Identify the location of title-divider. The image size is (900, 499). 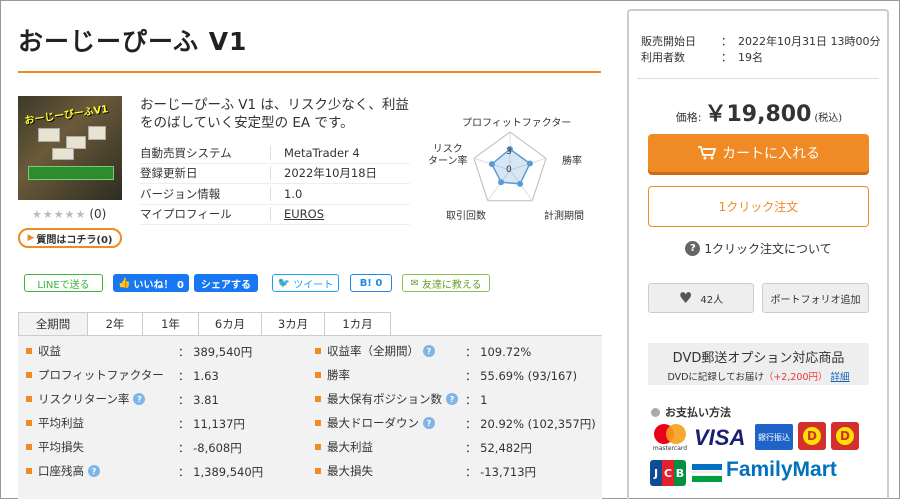
(309, 72).